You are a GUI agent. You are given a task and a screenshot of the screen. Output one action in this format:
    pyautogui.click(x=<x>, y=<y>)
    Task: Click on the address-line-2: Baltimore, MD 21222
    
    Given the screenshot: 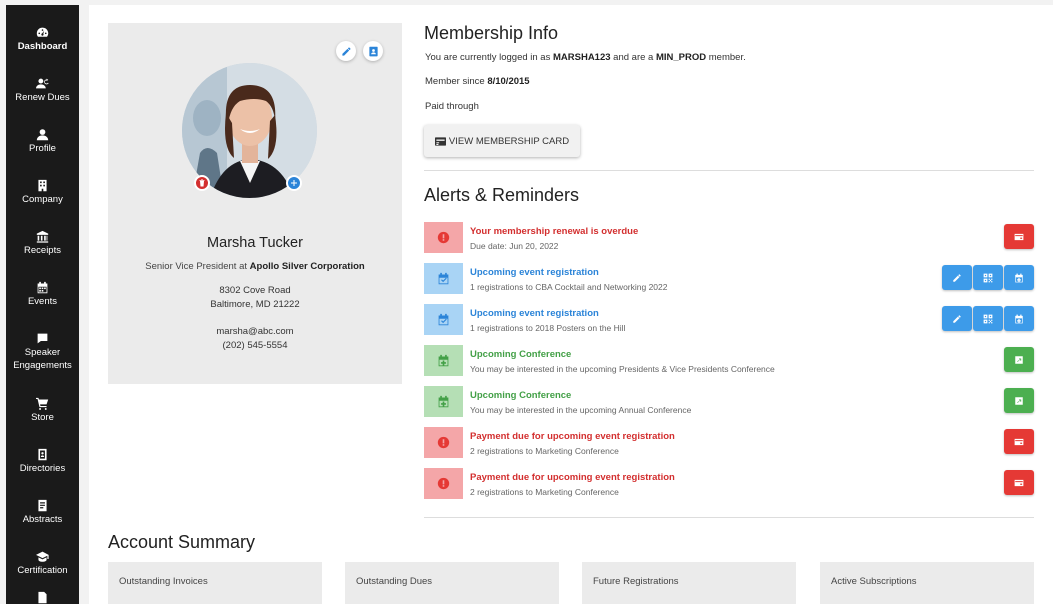 What is the action you would take?
    pyautogui.click(x=255, y=304)
    